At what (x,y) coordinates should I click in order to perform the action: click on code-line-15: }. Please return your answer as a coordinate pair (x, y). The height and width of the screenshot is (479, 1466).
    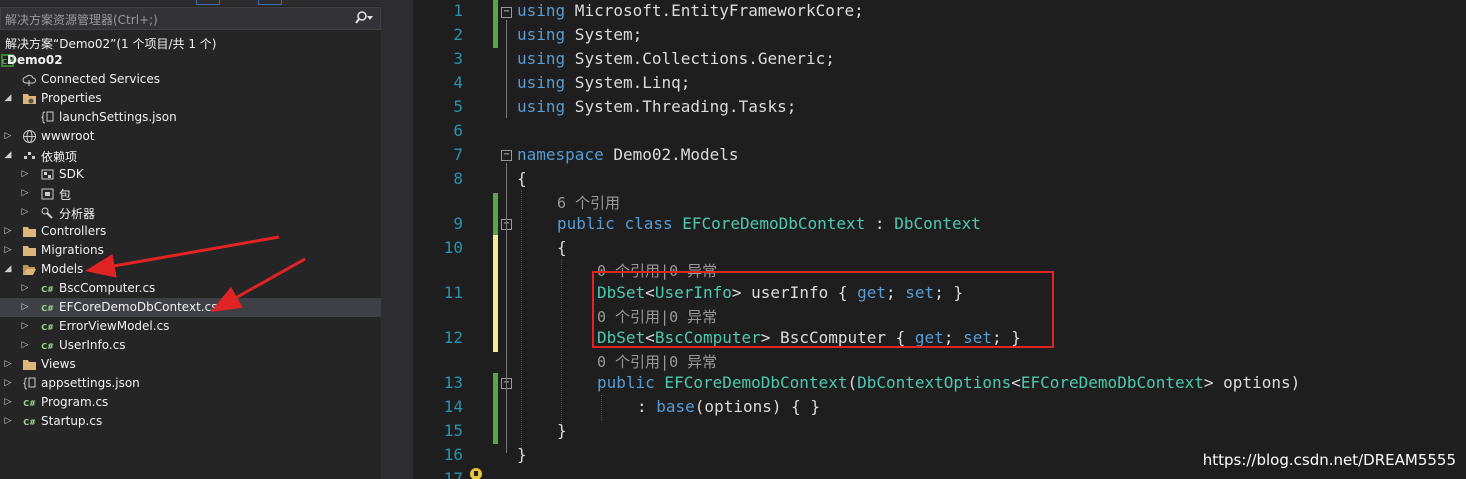
    Looking at the image, I should click on (562, 430).